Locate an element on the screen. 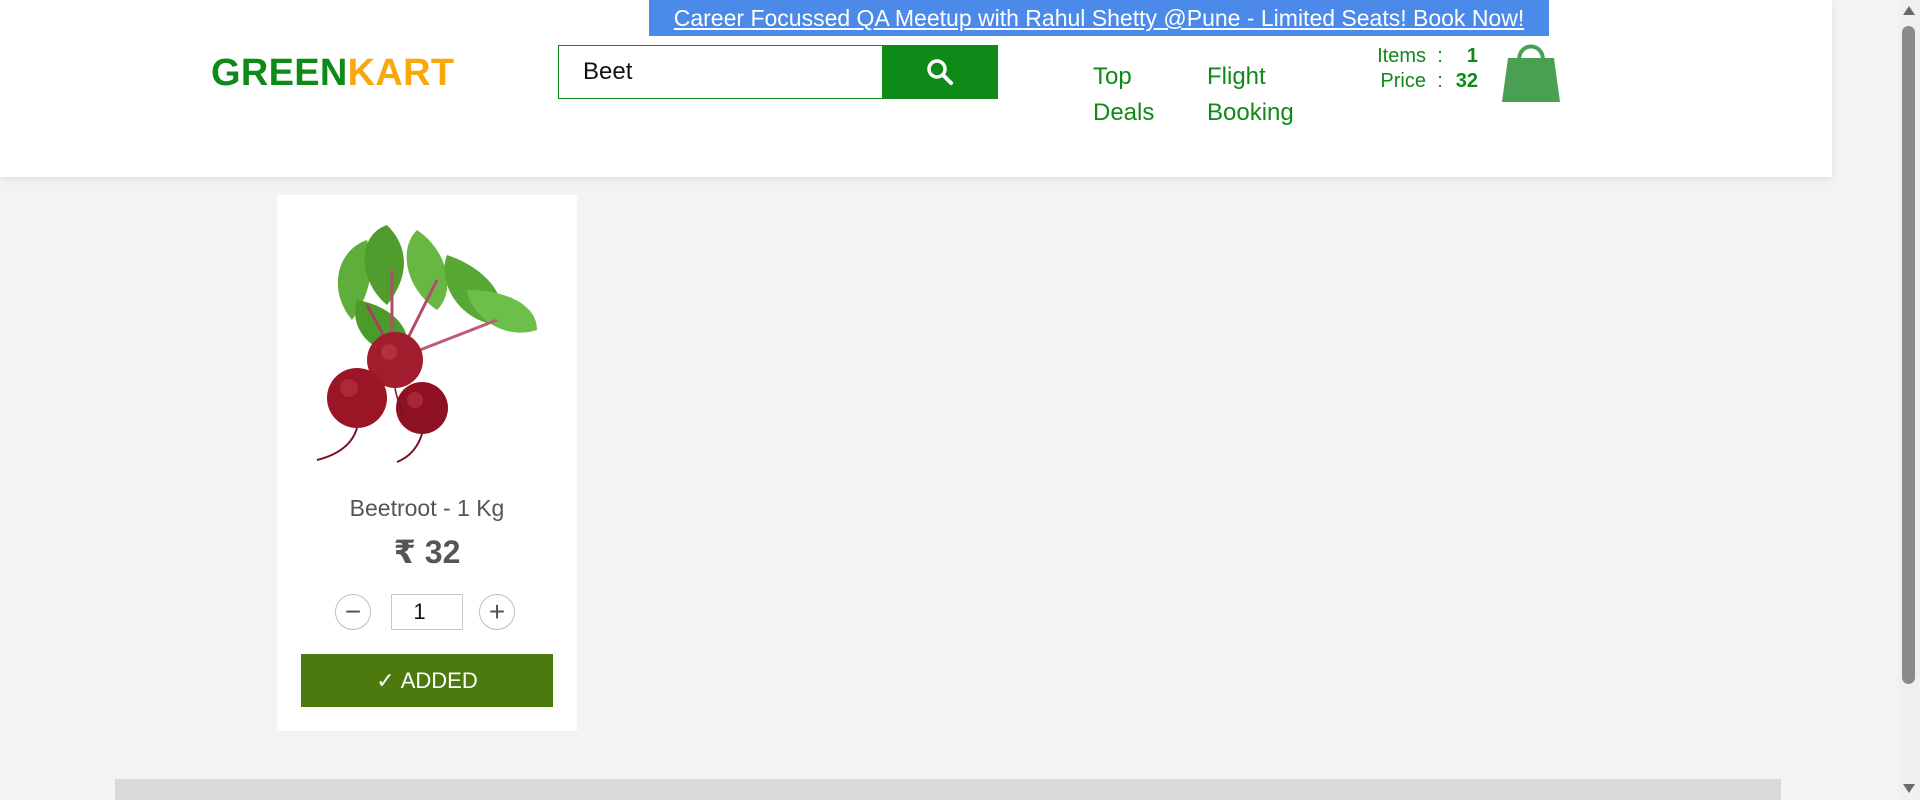  beetroot-image is located at coordinates (426, 344).